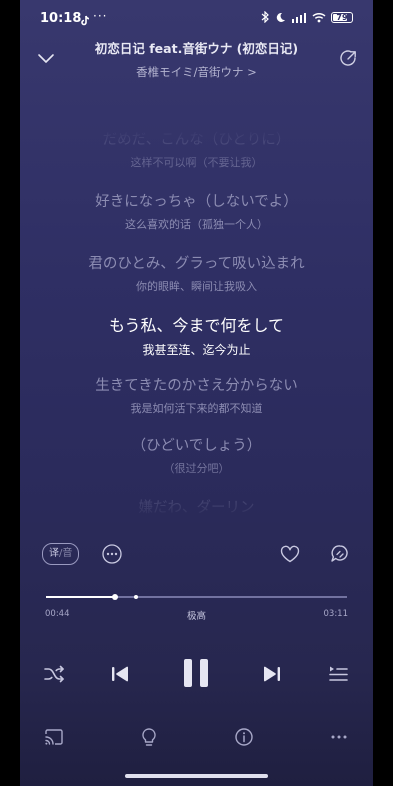  I want to click on comment-button, so click(340, 554).